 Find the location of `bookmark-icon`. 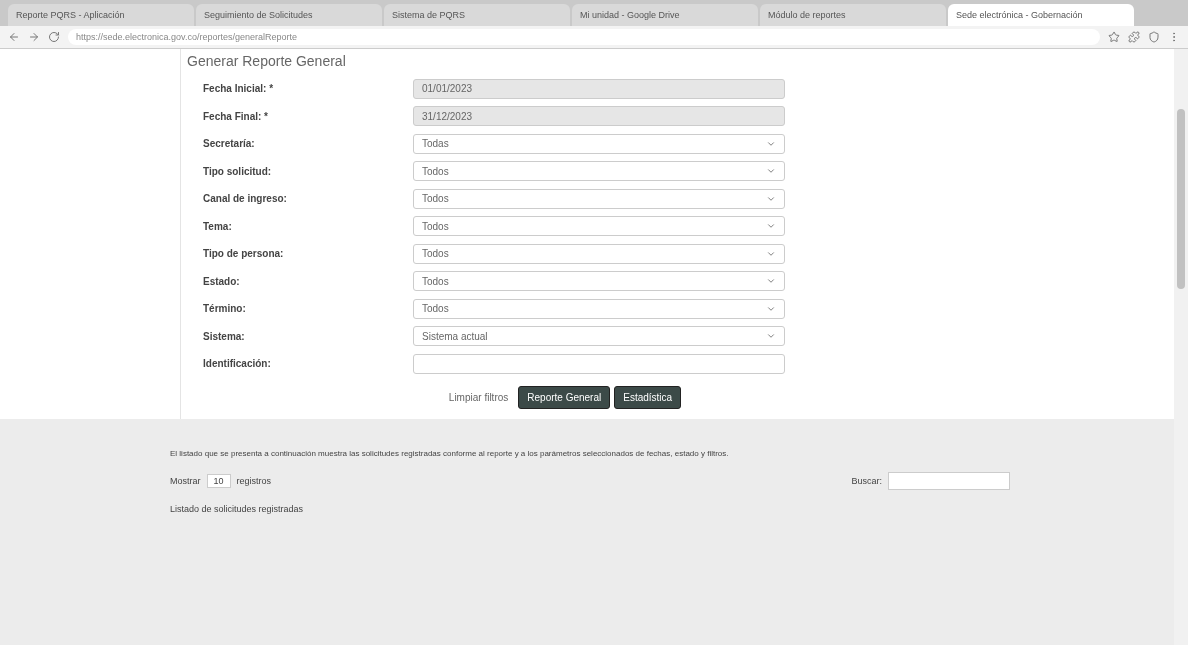

bookmark-icon is located at coordinates (1114, 37).